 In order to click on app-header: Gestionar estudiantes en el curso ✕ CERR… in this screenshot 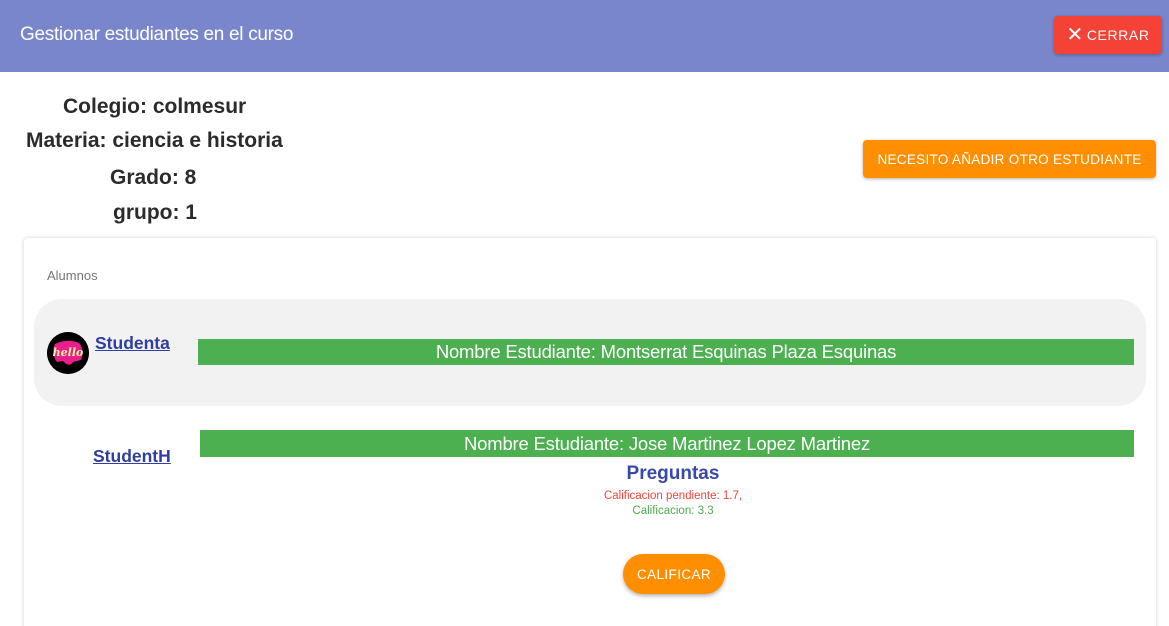, I will do `click(584, 36)`.